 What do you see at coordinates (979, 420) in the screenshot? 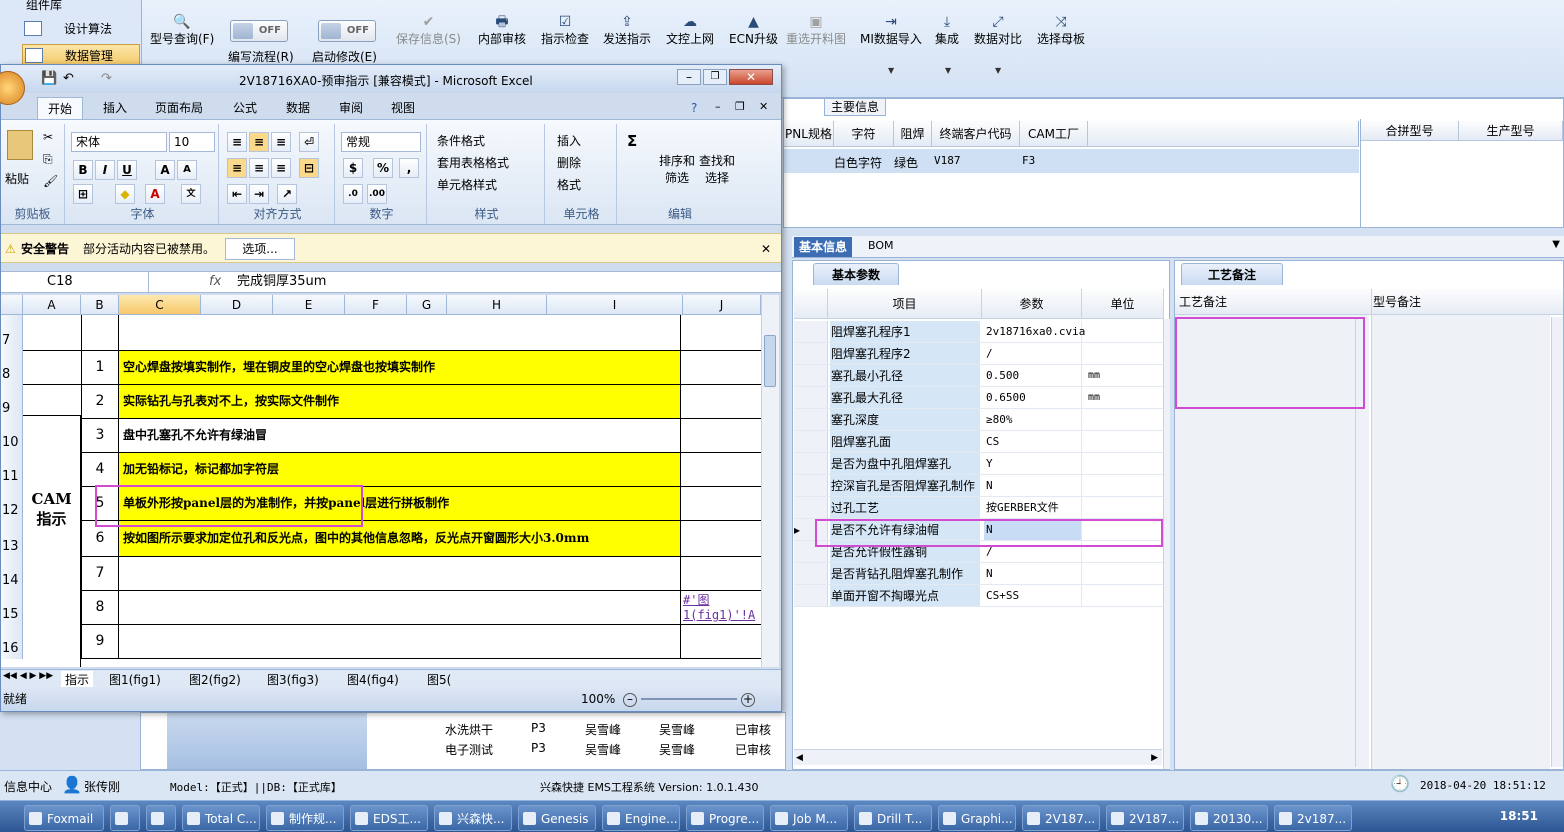
I see `param-row: 塞孔深度 ≥80%` at bounding box center [979, 420].